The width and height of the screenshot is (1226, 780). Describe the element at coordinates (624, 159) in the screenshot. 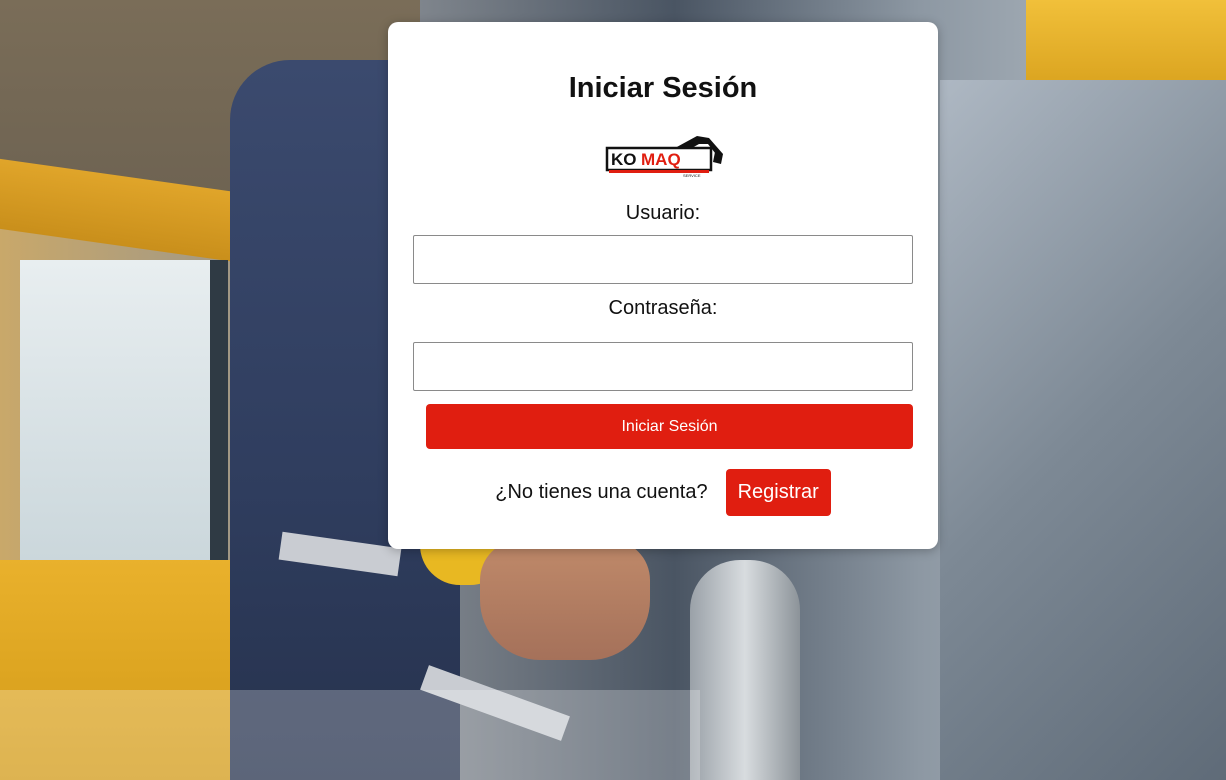

I see `svg-text: KO` at that location.